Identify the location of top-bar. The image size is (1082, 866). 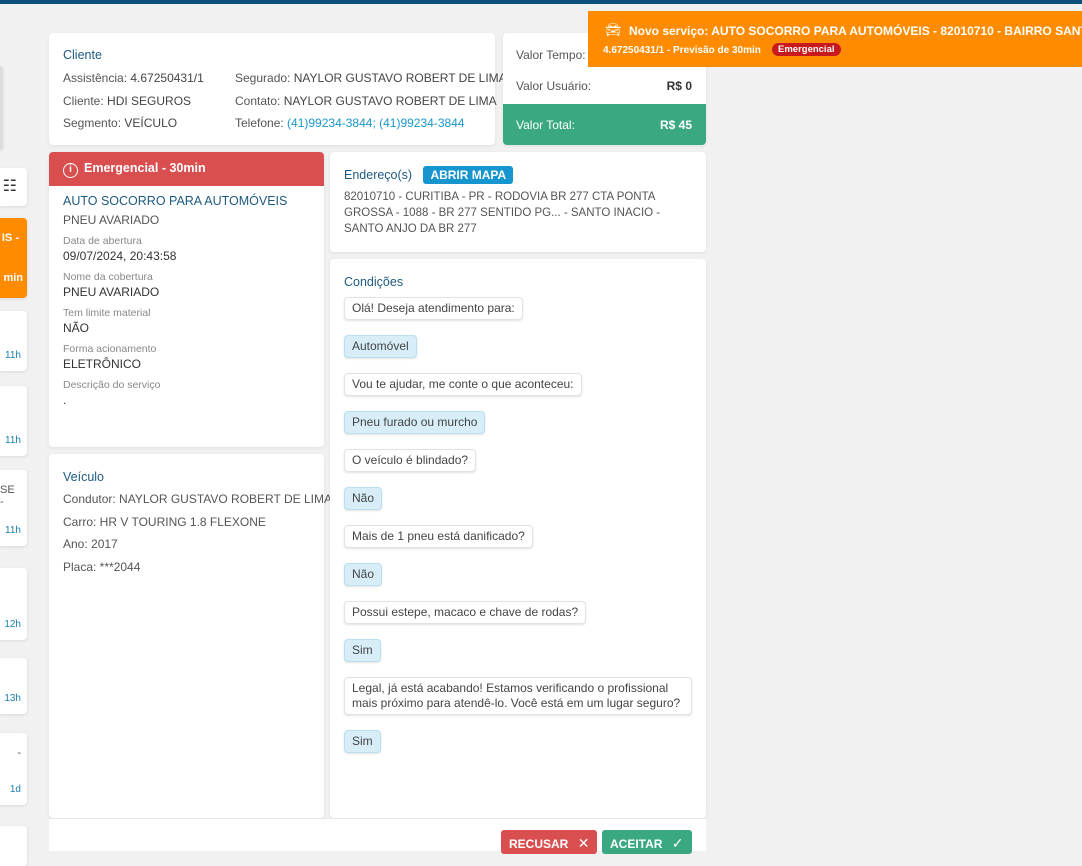
(541, 2).